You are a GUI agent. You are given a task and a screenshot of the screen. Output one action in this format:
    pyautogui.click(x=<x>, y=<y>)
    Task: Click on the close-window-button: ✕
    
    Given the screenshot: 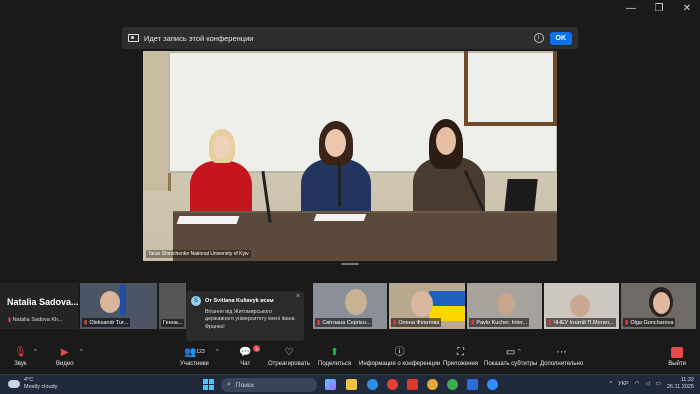 What is the action you would take?
    pyautogui.click(x=687, y=8)
    